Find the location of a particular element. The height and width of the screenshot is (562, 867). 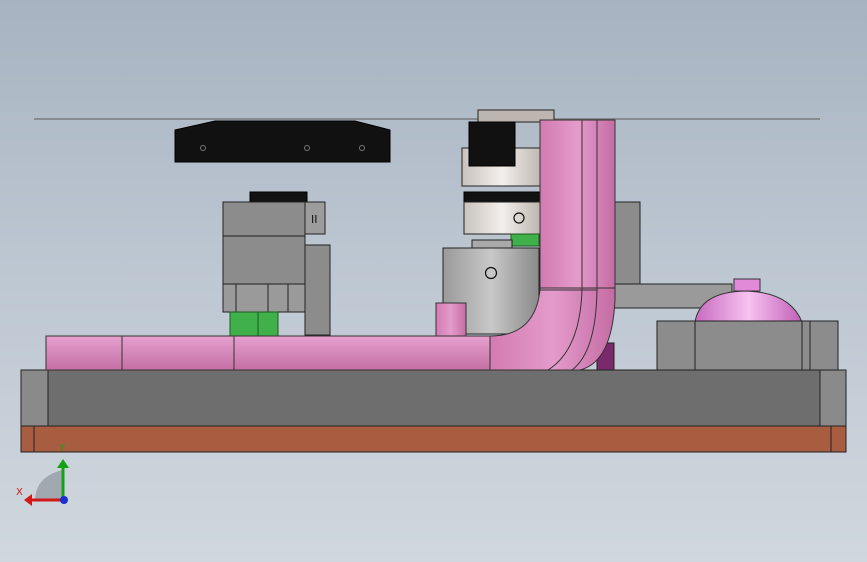

view-orientation-triad is located at coordinates (46, 482).